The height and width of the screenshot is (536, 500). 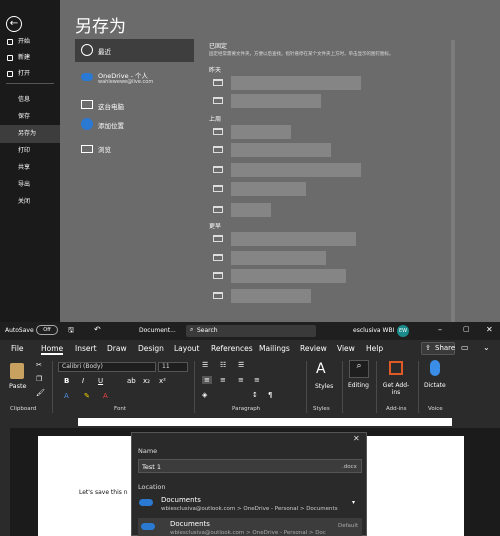 I want to click on justify-icon: ≡, so click(x=257, y=380).